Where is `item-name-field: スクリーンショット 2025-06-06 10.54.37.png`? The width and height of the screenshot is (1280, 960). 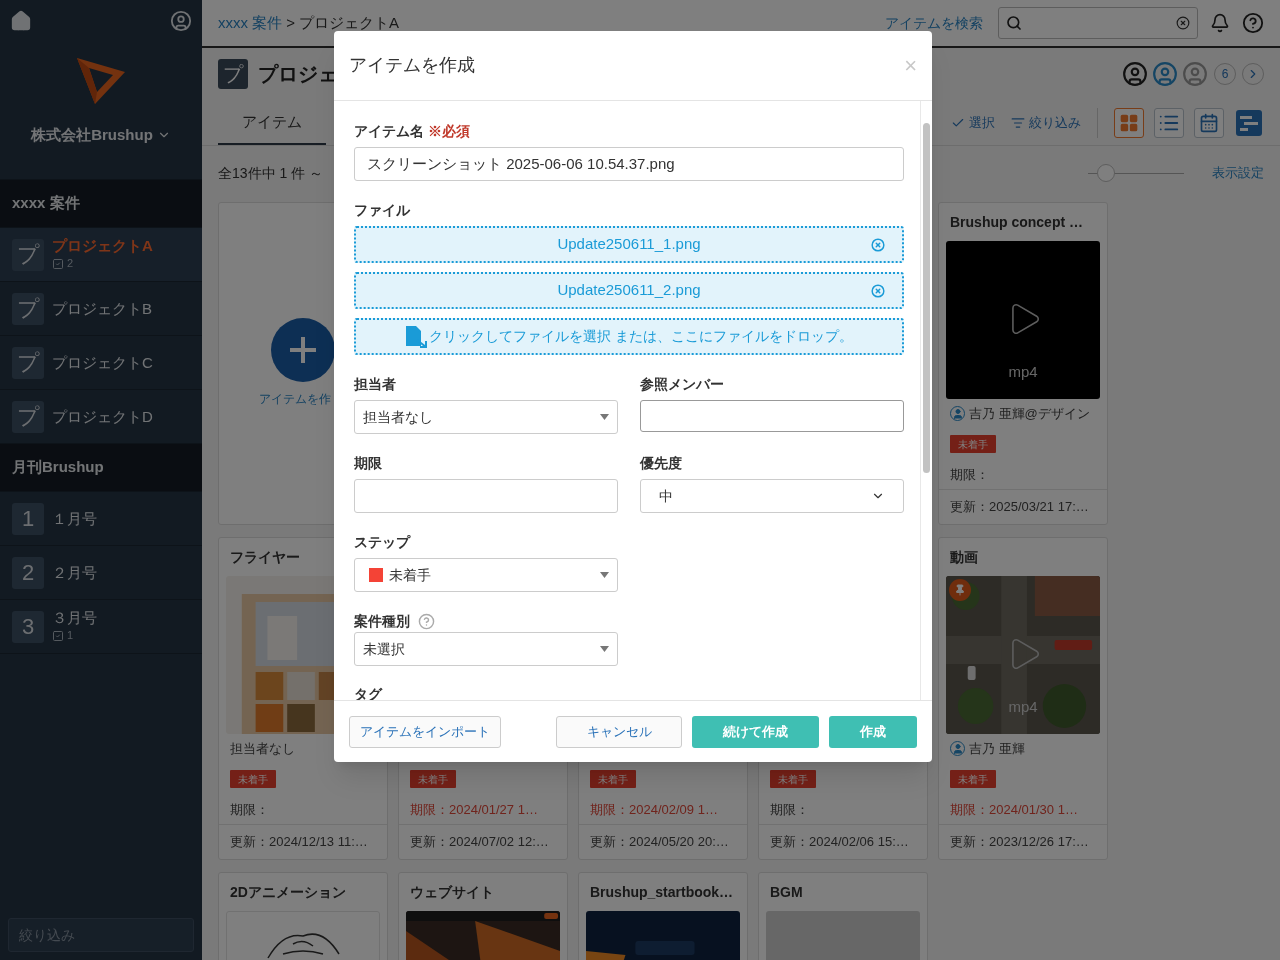
item-name-field: スクリーンショット 2025-06-06 10.54.37.png is located at coordinates (629, 164).